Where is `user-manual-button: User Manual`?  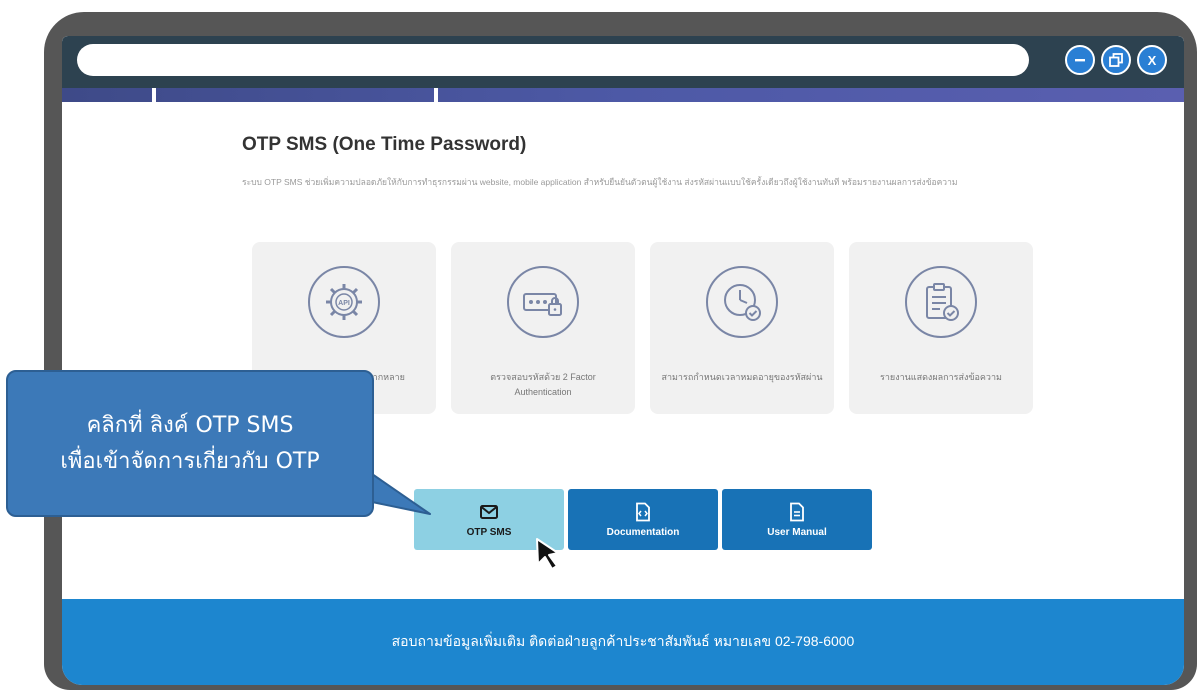
user-manual-button: User Manual is located at coordinates (797, 519).